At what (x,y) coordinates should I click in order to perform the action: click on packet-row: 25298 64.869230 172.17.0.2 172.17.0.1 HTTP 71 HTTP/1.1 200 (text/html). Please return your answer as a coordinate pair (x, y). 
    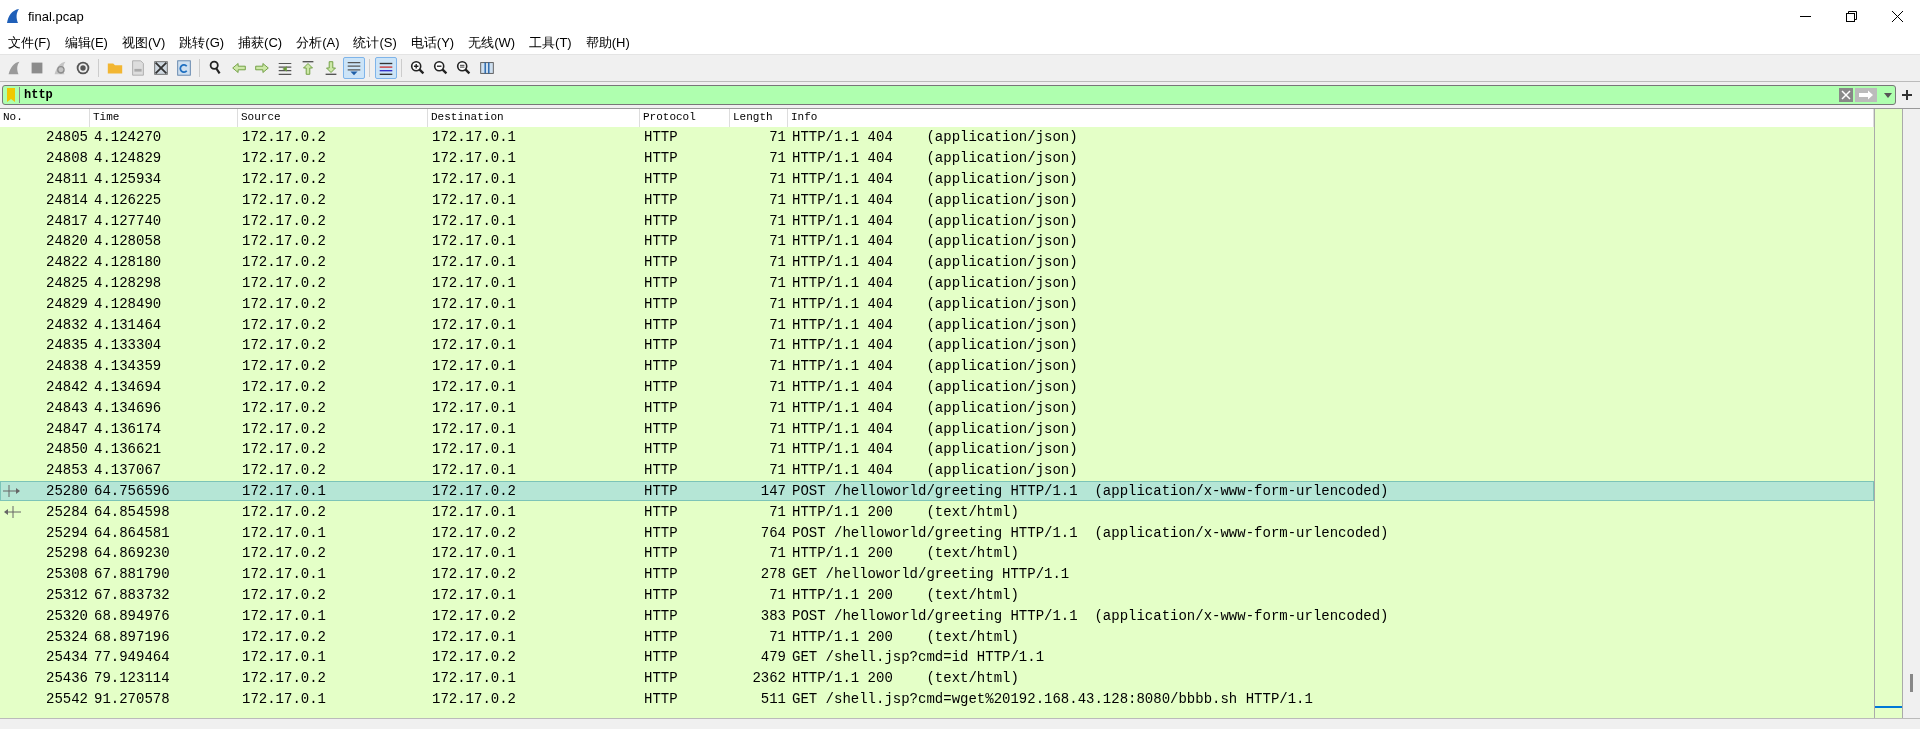
    Looking at the image, I should click on (937, 553).